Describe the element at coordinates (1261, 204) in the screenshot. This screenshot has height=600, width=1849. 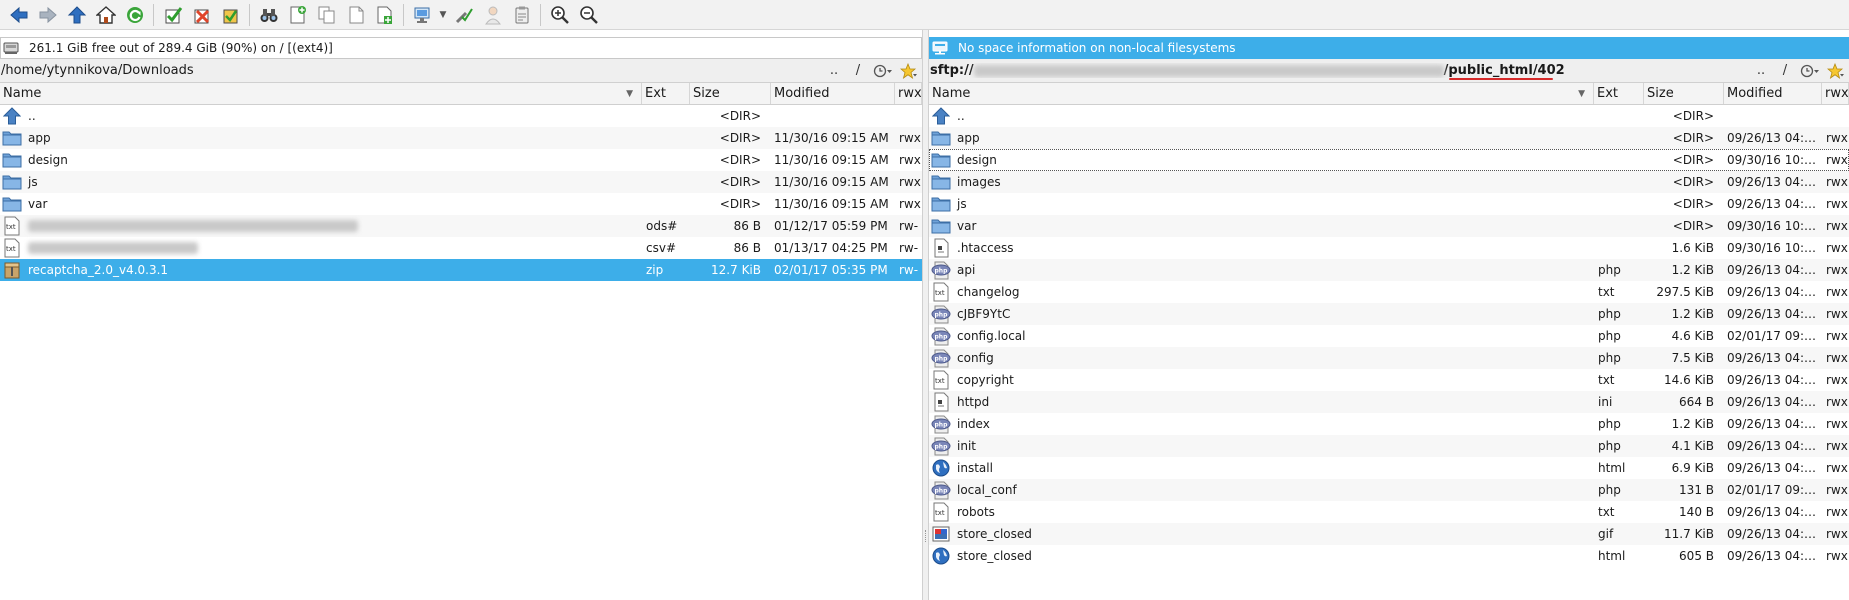
I see `file-name-cell: js` at that location.